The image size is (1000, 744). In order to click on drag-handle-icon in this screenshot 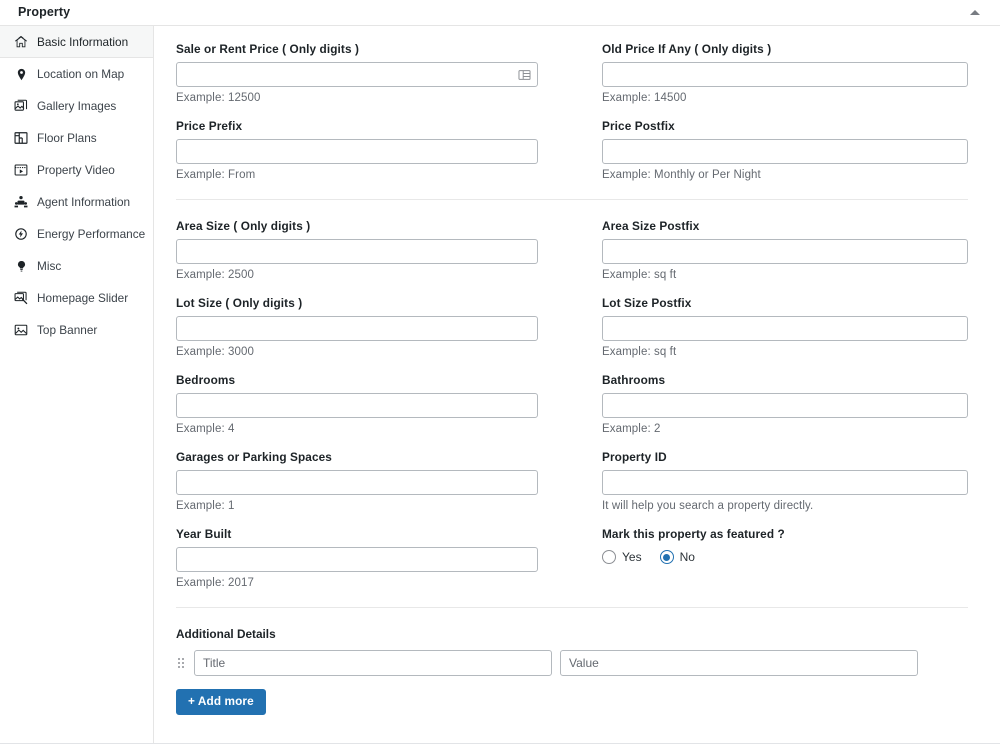, I will do `click(181, 663)`.